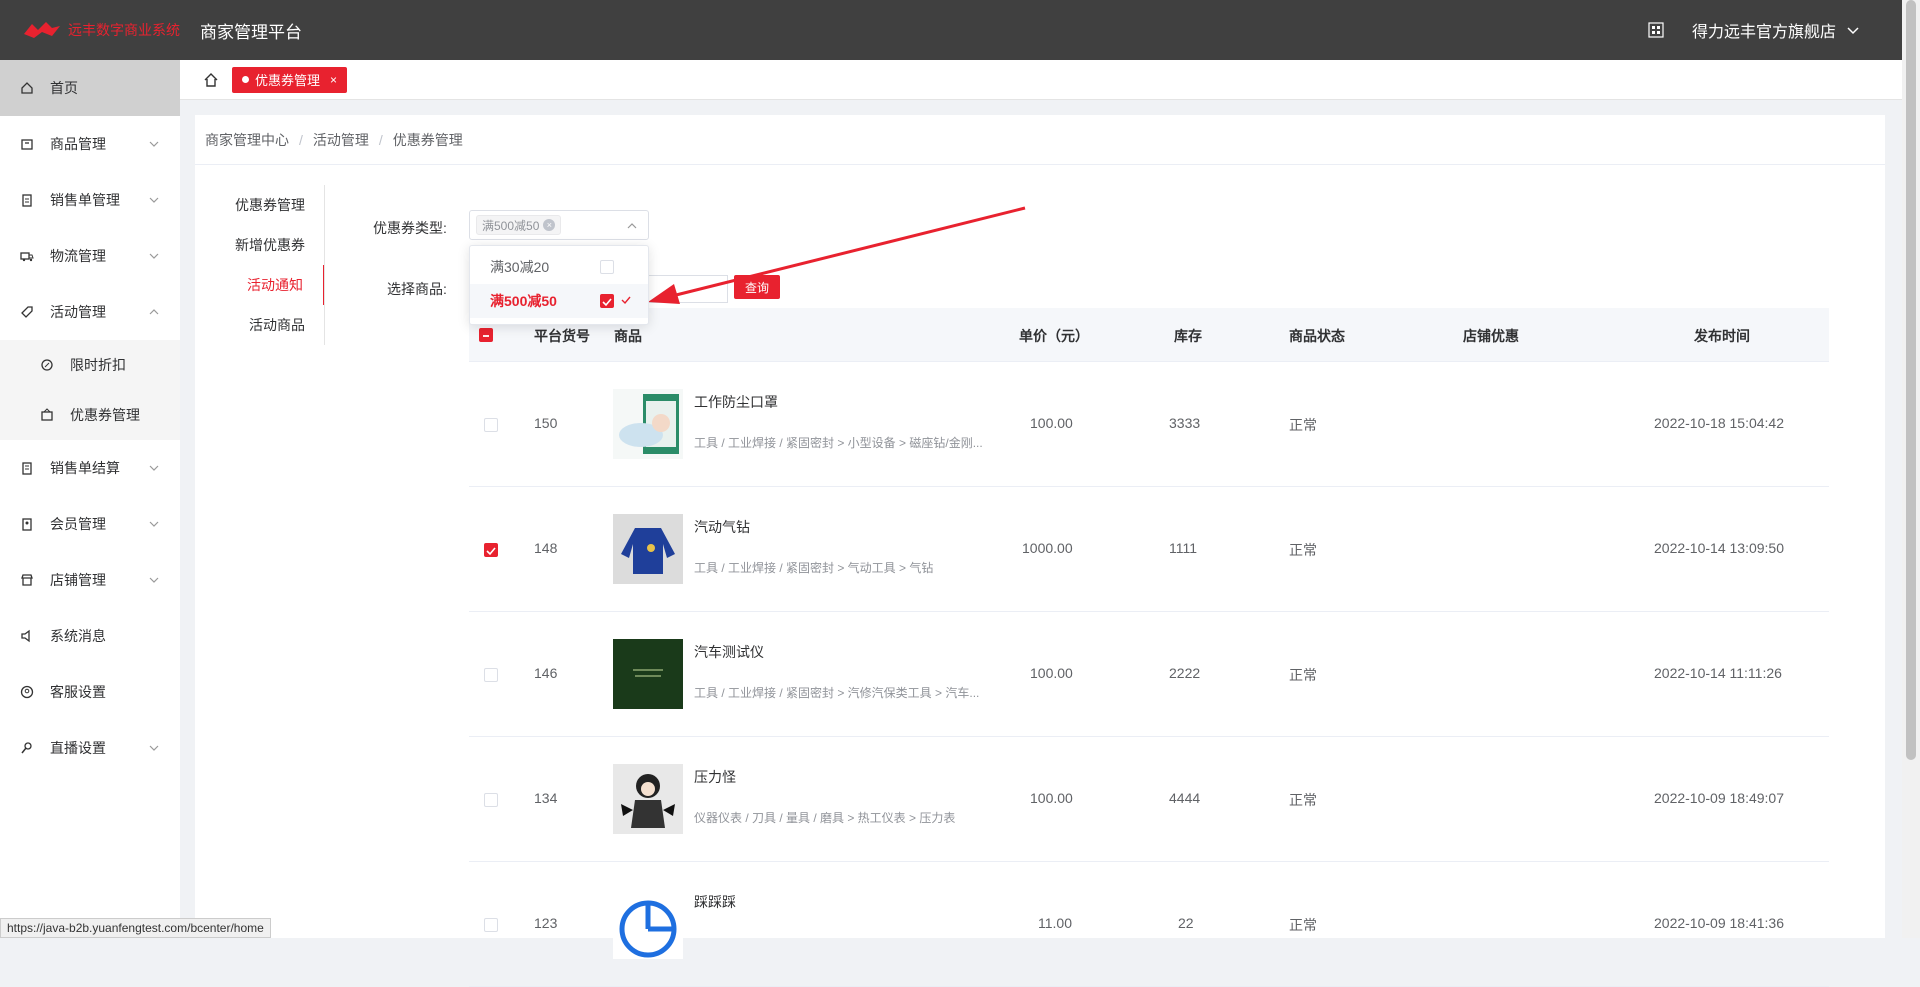  What do you see at coordinates (267, 205) in the screenshot?
I see `subnav-coupon-management: 优惠券管理` at bounding box center [267, 205].